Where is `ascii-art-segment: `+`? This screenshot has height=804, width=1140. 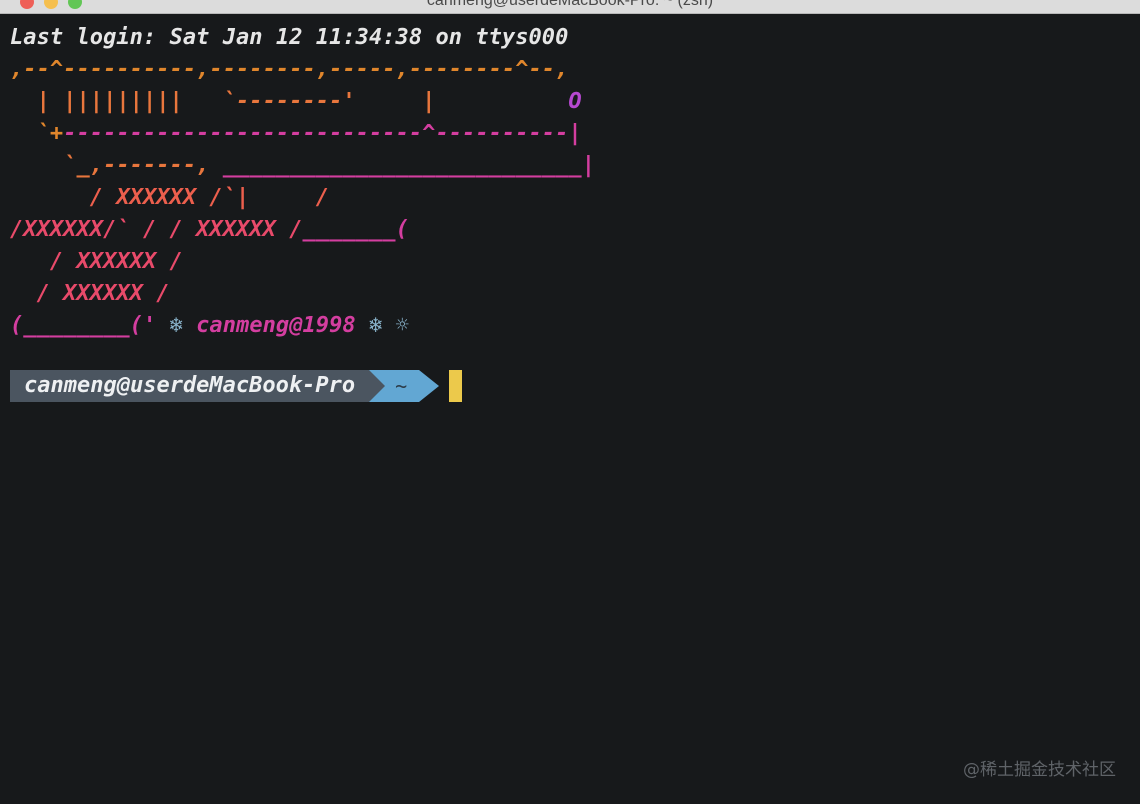
ascii-art-segment: `+ is located at coordinates (37, 133).